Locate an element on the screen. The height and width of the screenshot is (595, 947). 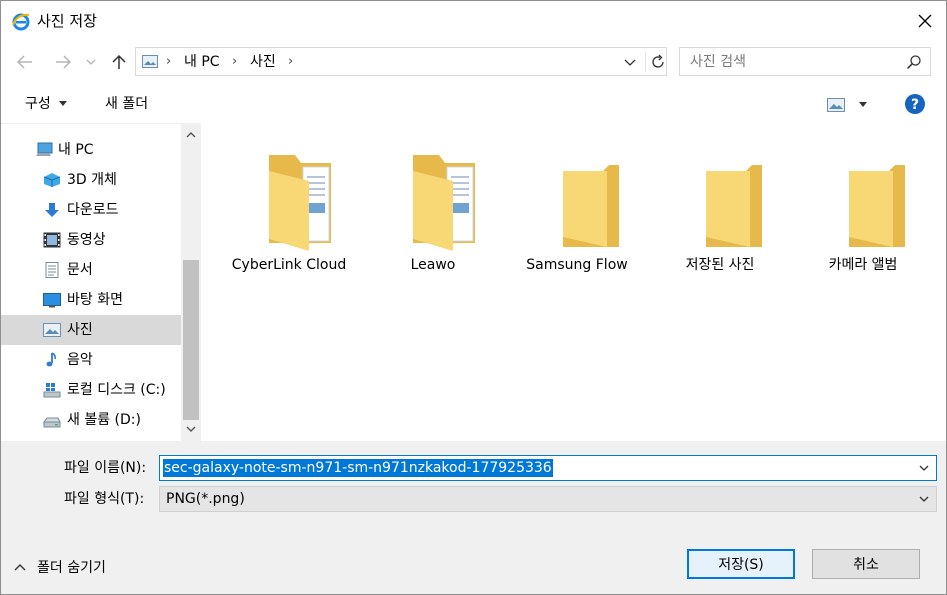
nav-item-music: 음악 is located at coordinates (91, 360).